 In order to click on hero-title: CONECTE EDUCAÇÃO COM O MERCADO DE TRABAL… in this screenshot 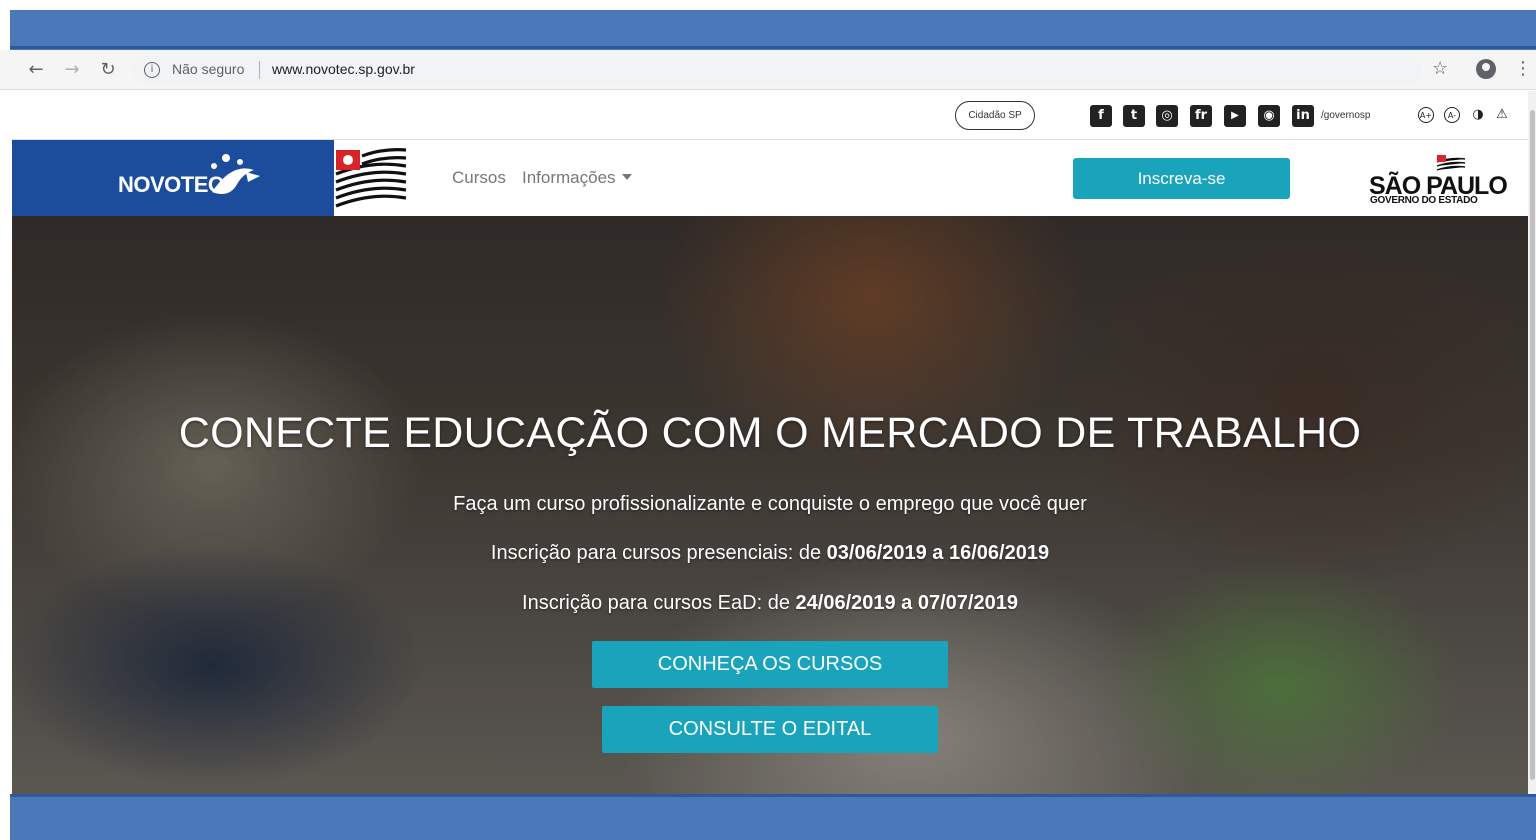, I will do `click(770, 433)`.